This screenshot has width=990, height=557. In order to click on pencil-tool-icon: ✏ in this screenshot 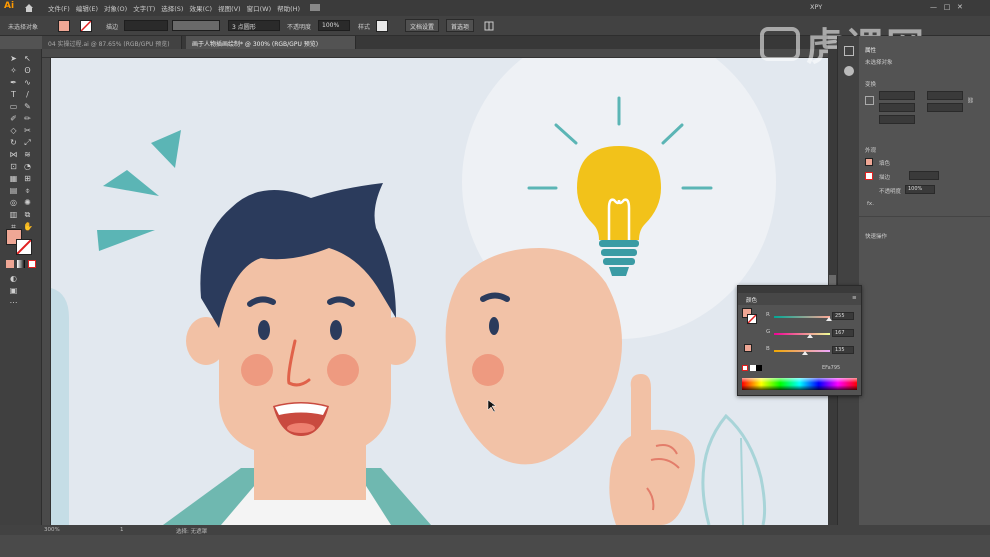, I will do `click(27, 118)`.